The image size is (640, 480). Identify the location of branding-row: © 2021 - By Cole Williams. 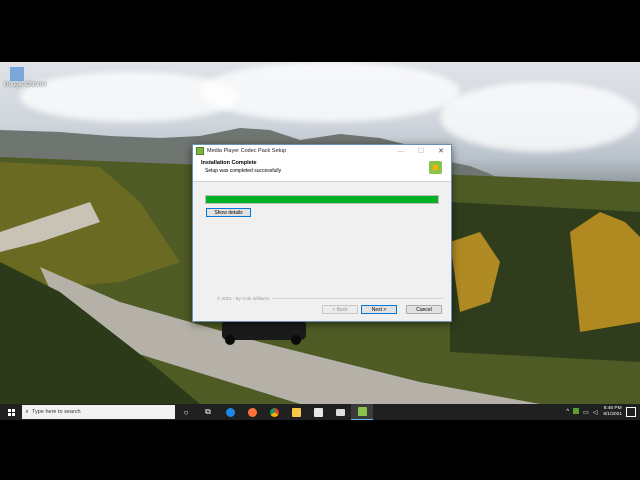
(330, 298).